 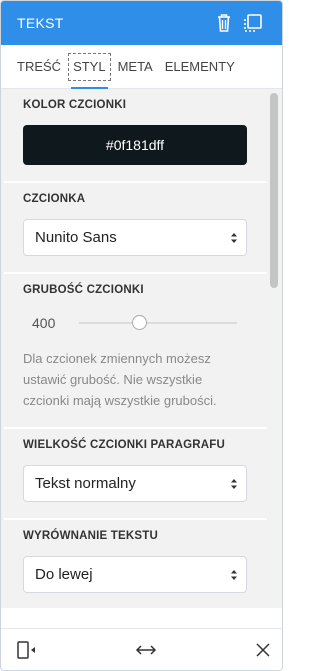 I want to click on alignment-label: WYRÓWNANIE TEKSTU, so click(x=91, y=536).